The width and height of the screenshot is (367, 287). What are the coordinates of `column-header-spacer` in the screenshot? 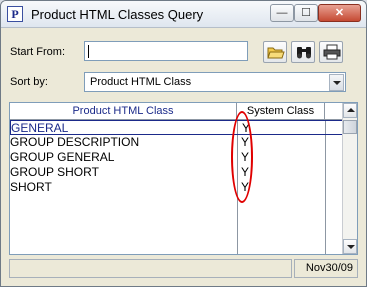 It's located at (334, 111).